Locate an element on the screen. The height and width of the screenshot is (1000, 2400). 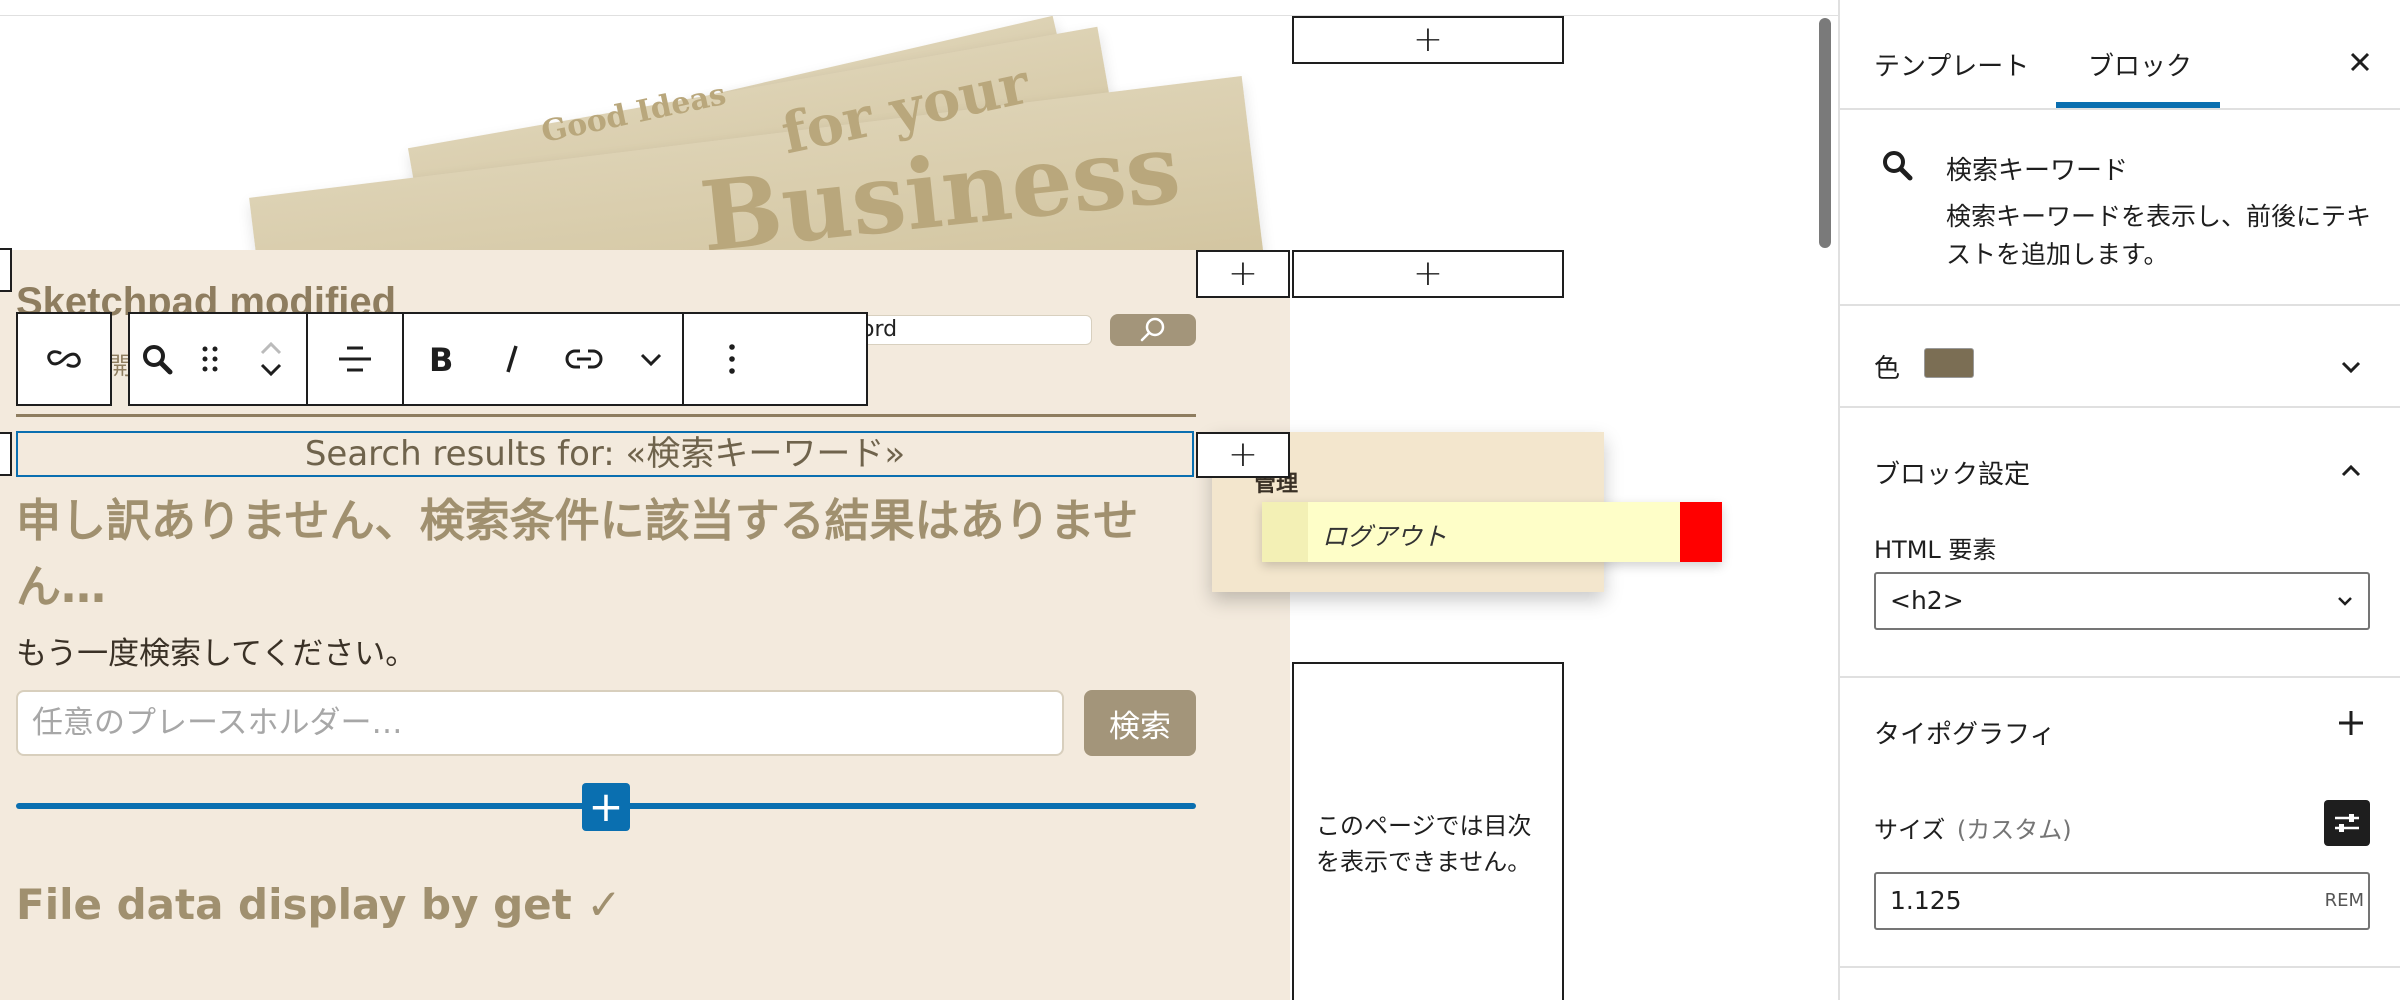
font-size-unit: REM is located at coordinates (2344, 901).